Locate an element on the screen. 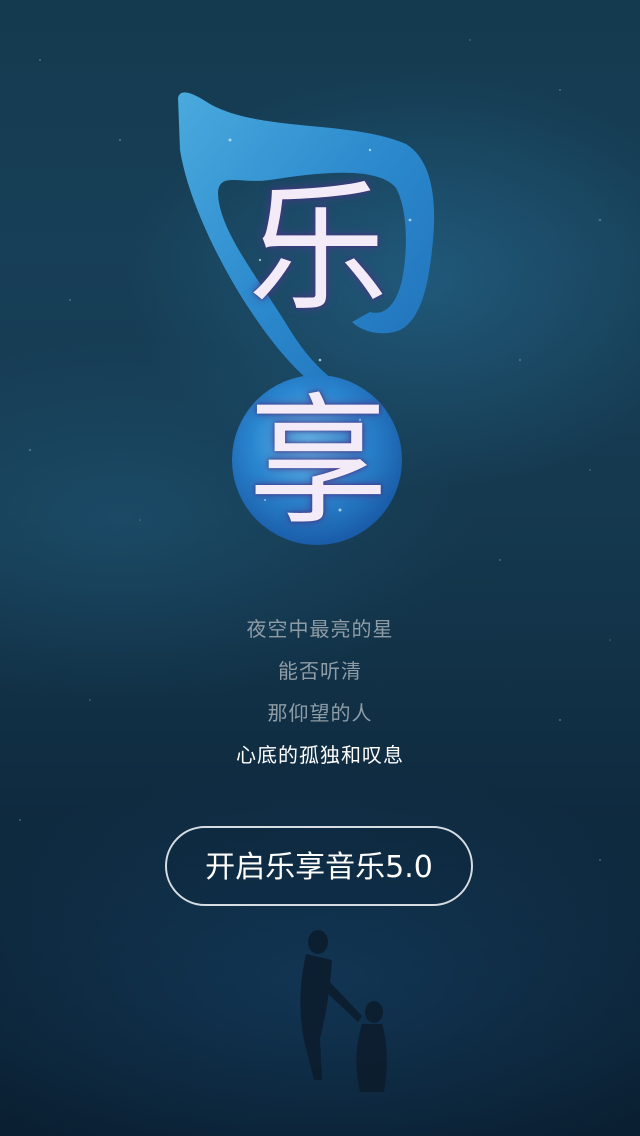 The height and width of the screenshot is (1136, 640). poem-text: 夜空中最亮的星 能否听清 那仰望的人 心底的孤独和叹息 is located at coordinates (320, 692).